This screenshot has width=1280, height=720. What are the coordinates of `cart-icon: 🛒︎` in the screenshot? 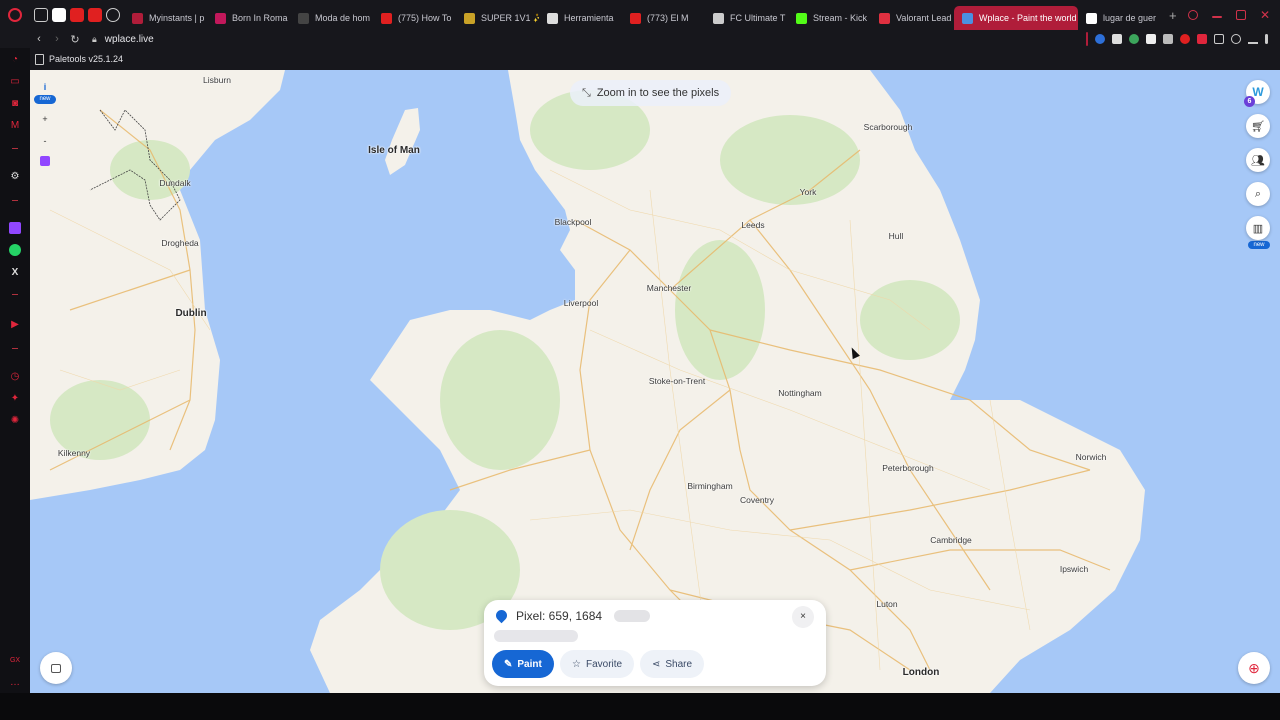 It's located at (1258, 126).